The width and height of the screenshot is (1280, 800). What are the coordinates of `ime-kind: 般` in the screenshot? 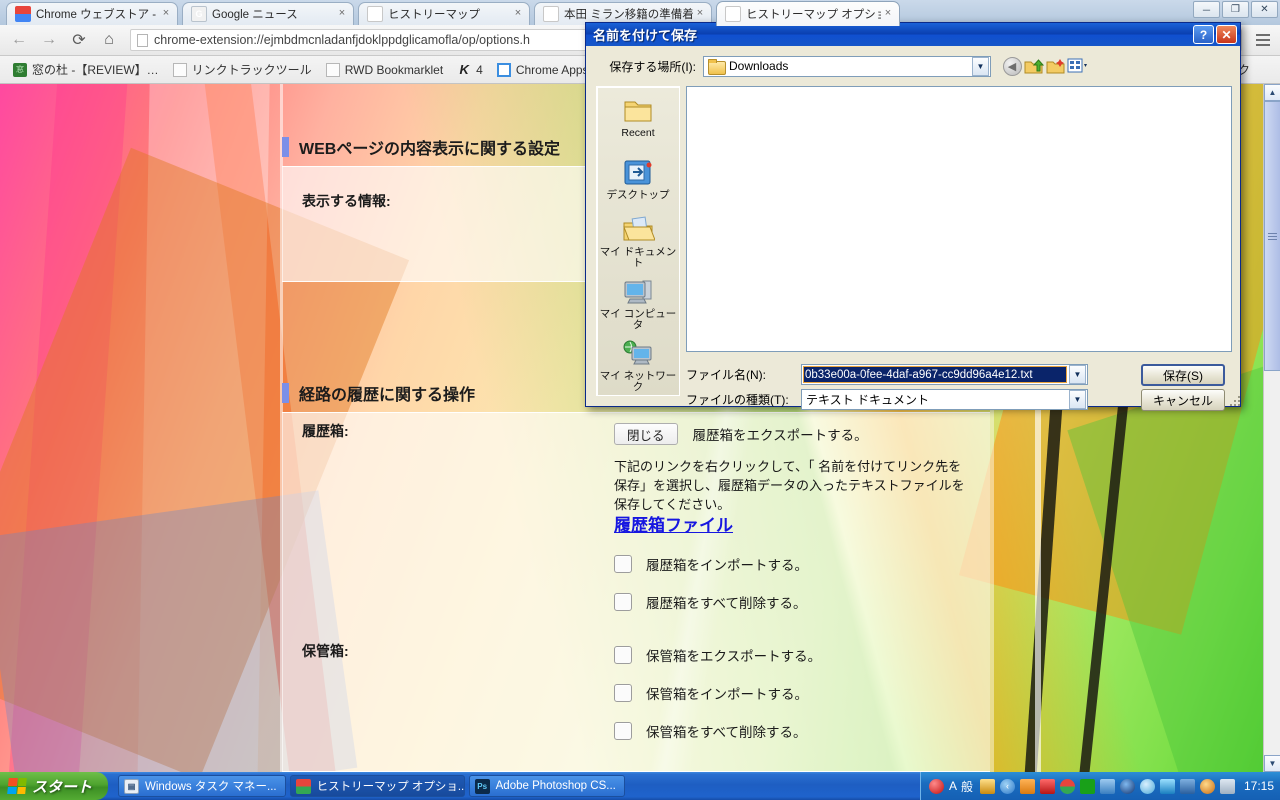 It's located at (966, 786).